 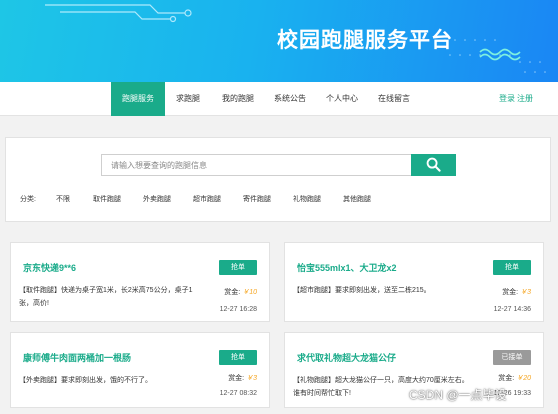 What do you see at coordinates (238, 393) in the screenshot?
I see `errand-time: 12-27 08:32` at bounding box center [238, 393].